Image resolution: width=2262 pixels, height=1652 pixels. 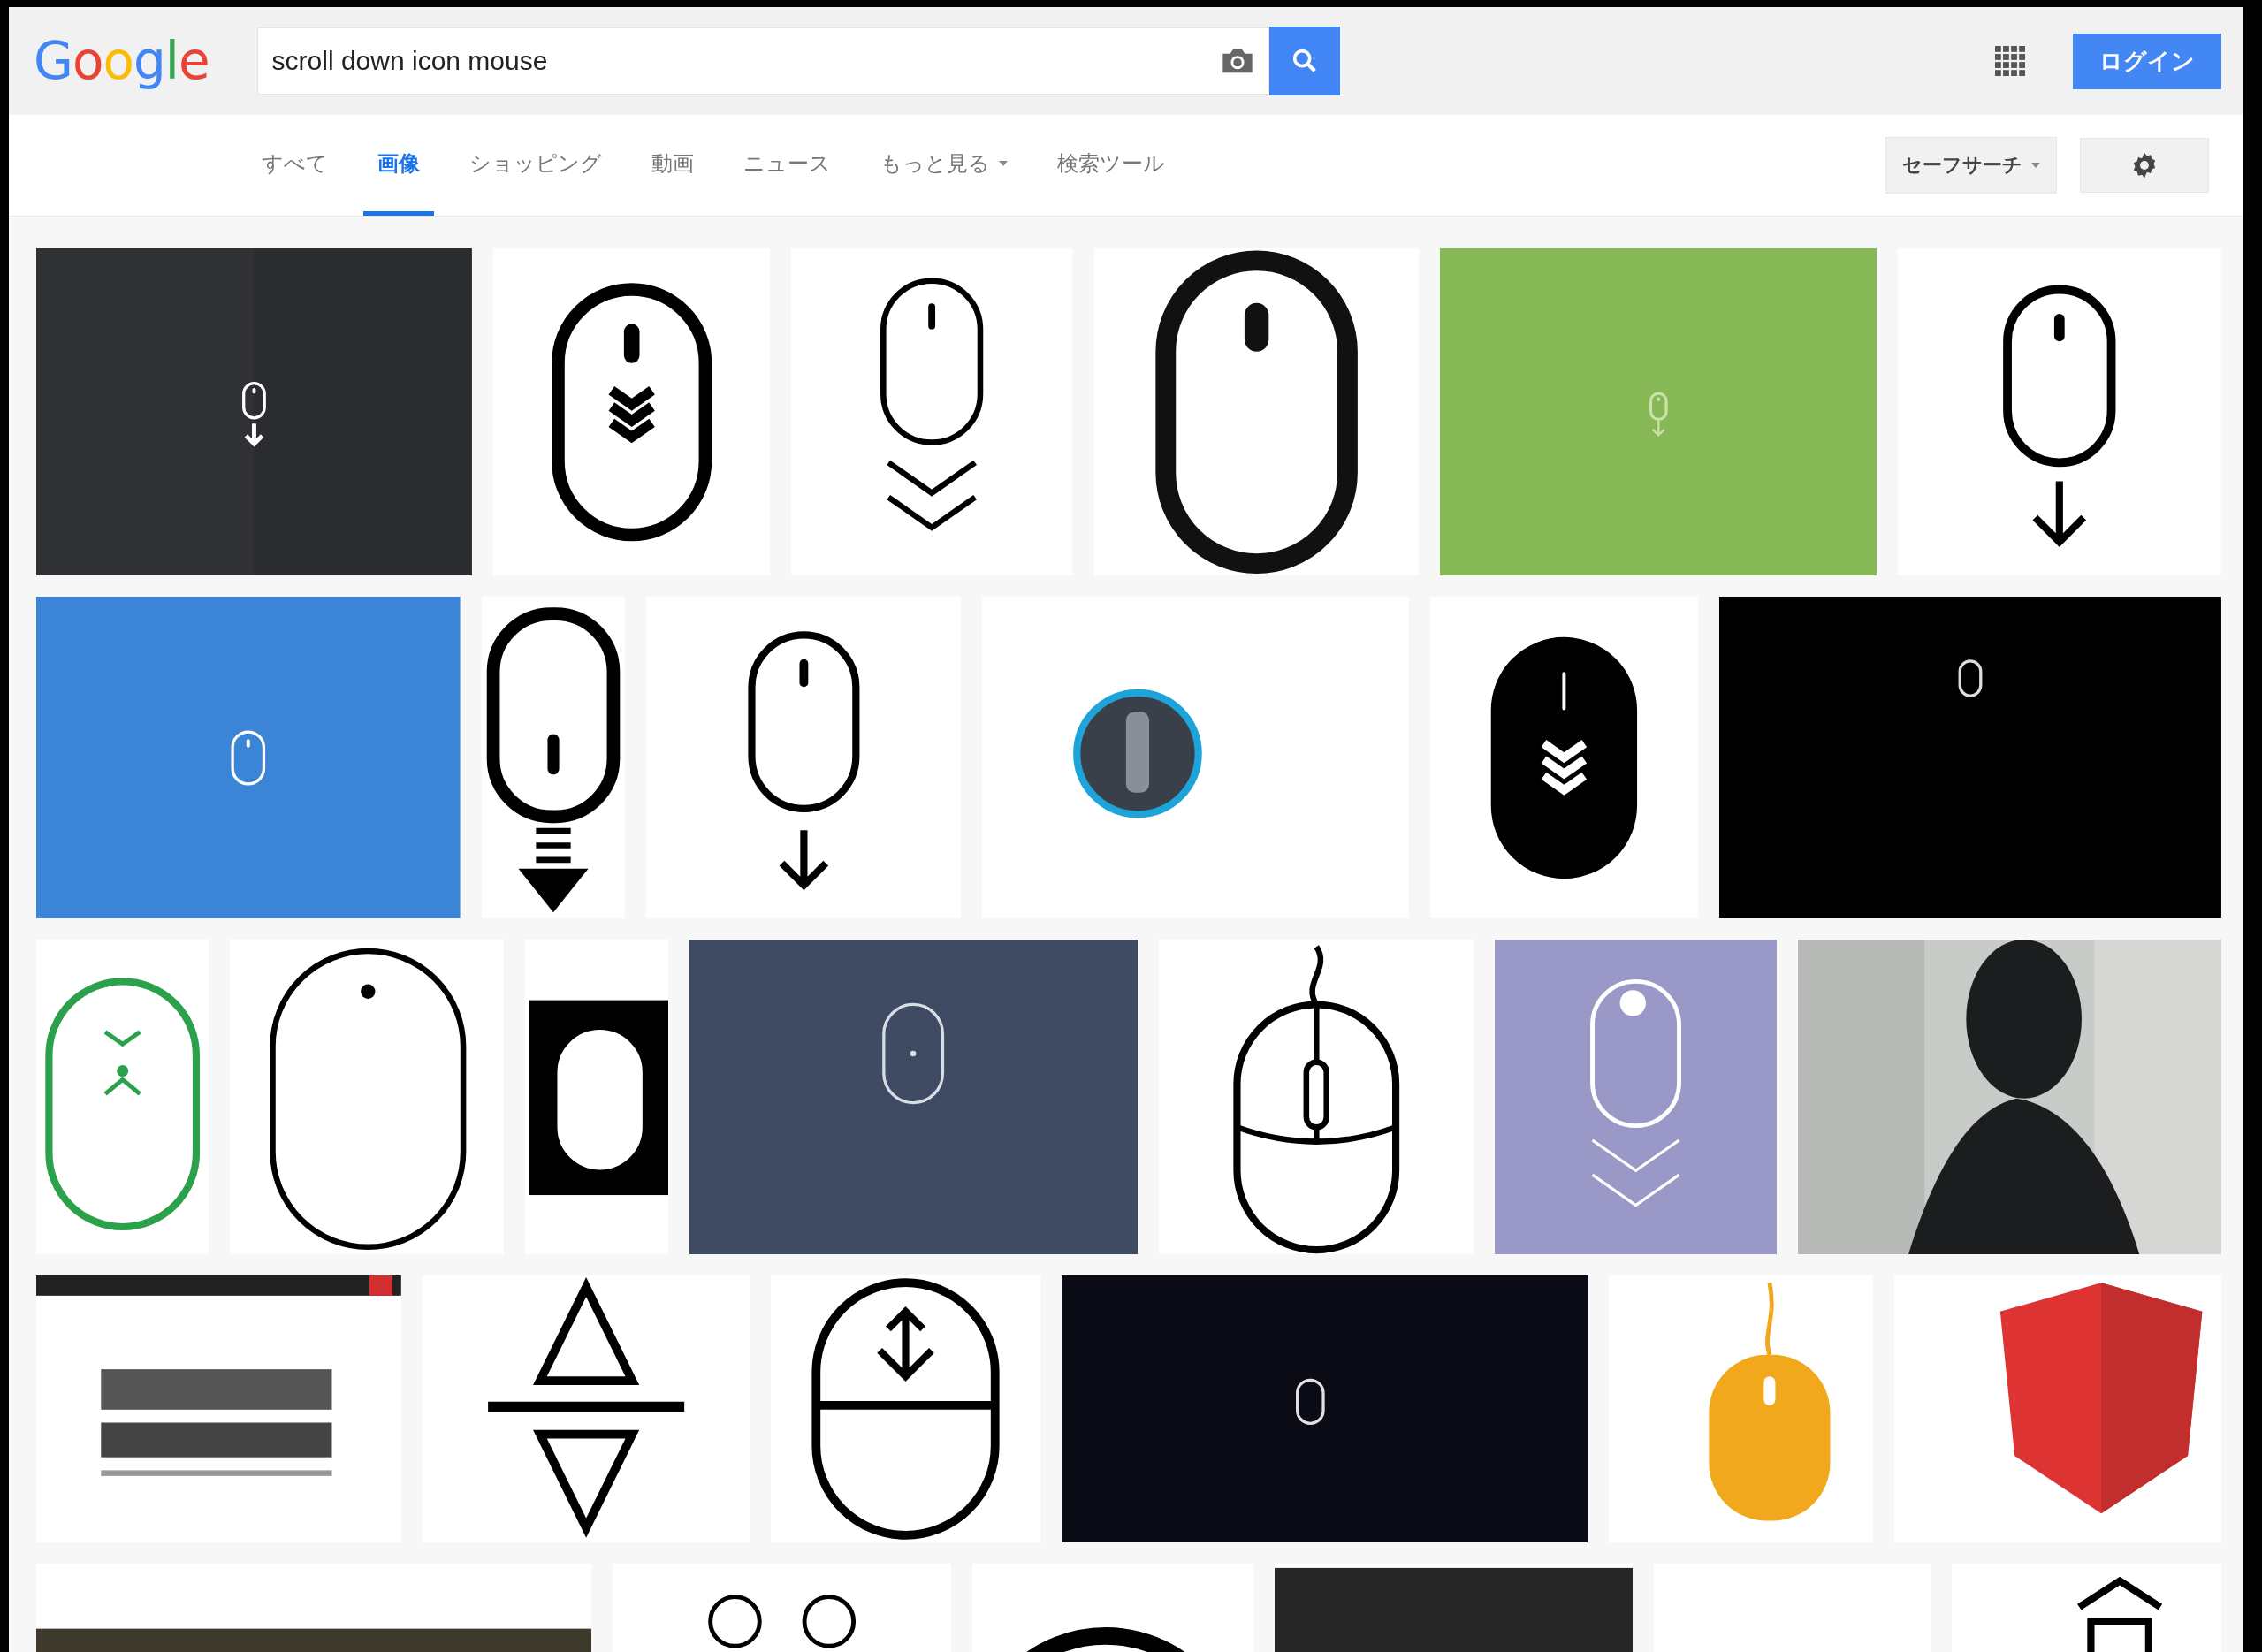 I want to click on login-button: ログイン, so click(x=2147, y=61).